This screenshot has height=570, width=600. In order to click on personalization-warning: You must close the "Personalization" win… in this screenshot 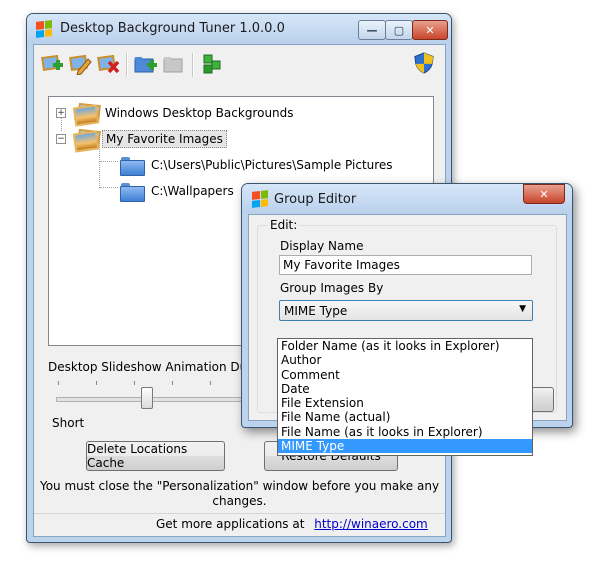, I will do `click(239, 494)`.